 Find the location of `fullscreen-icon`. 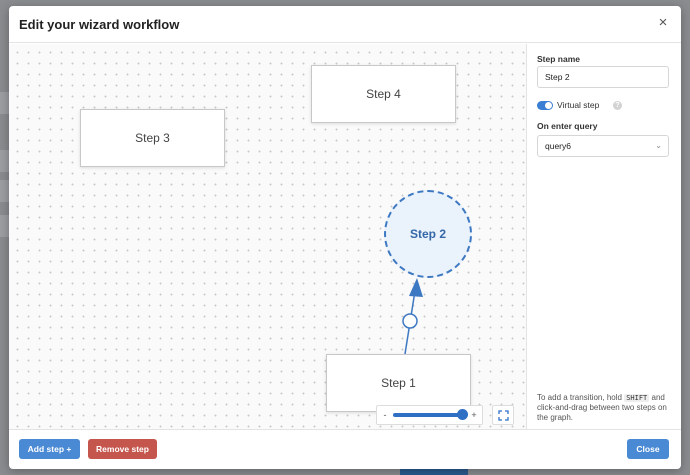

fullscreen-icon is located at coordinates (503, 415).